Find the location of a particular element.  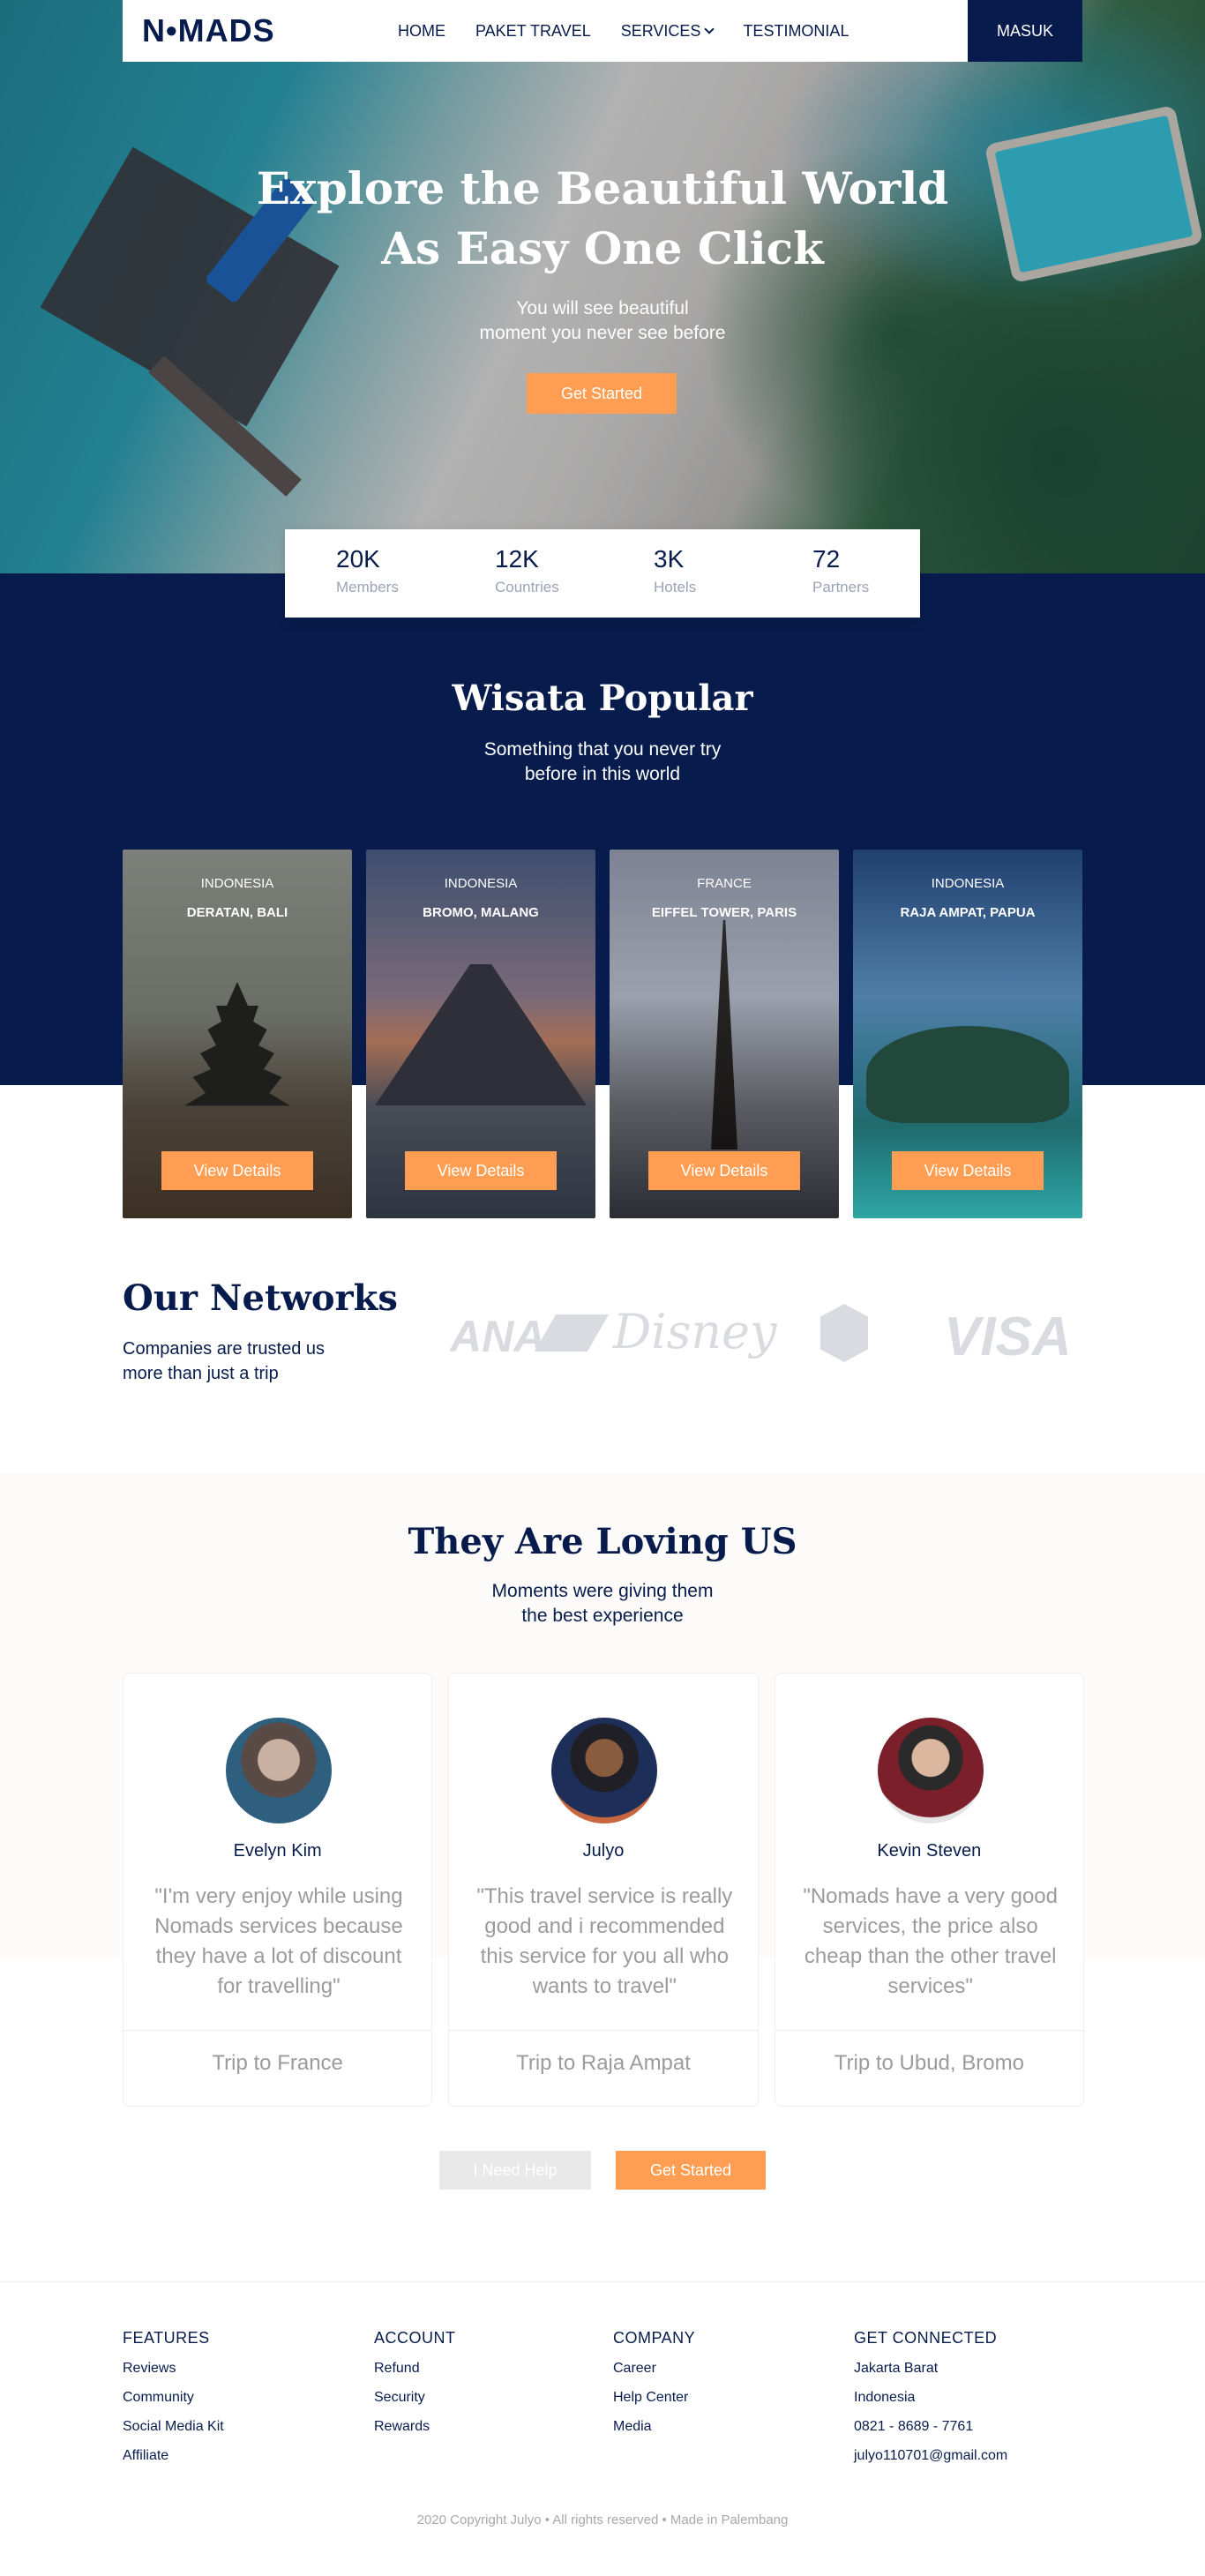

chevron-down-icon is located at coordinates (709, 29).